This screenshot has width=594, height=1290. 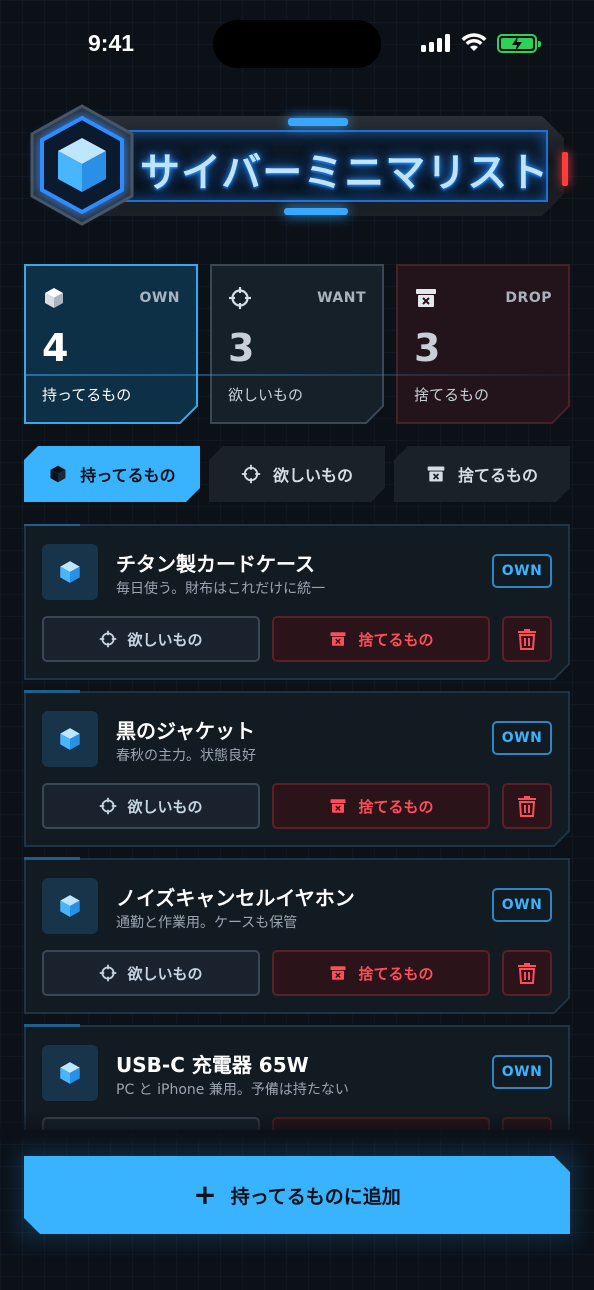 I want to click on tab-label: 持ってるもの, so click(x=128, y=475).